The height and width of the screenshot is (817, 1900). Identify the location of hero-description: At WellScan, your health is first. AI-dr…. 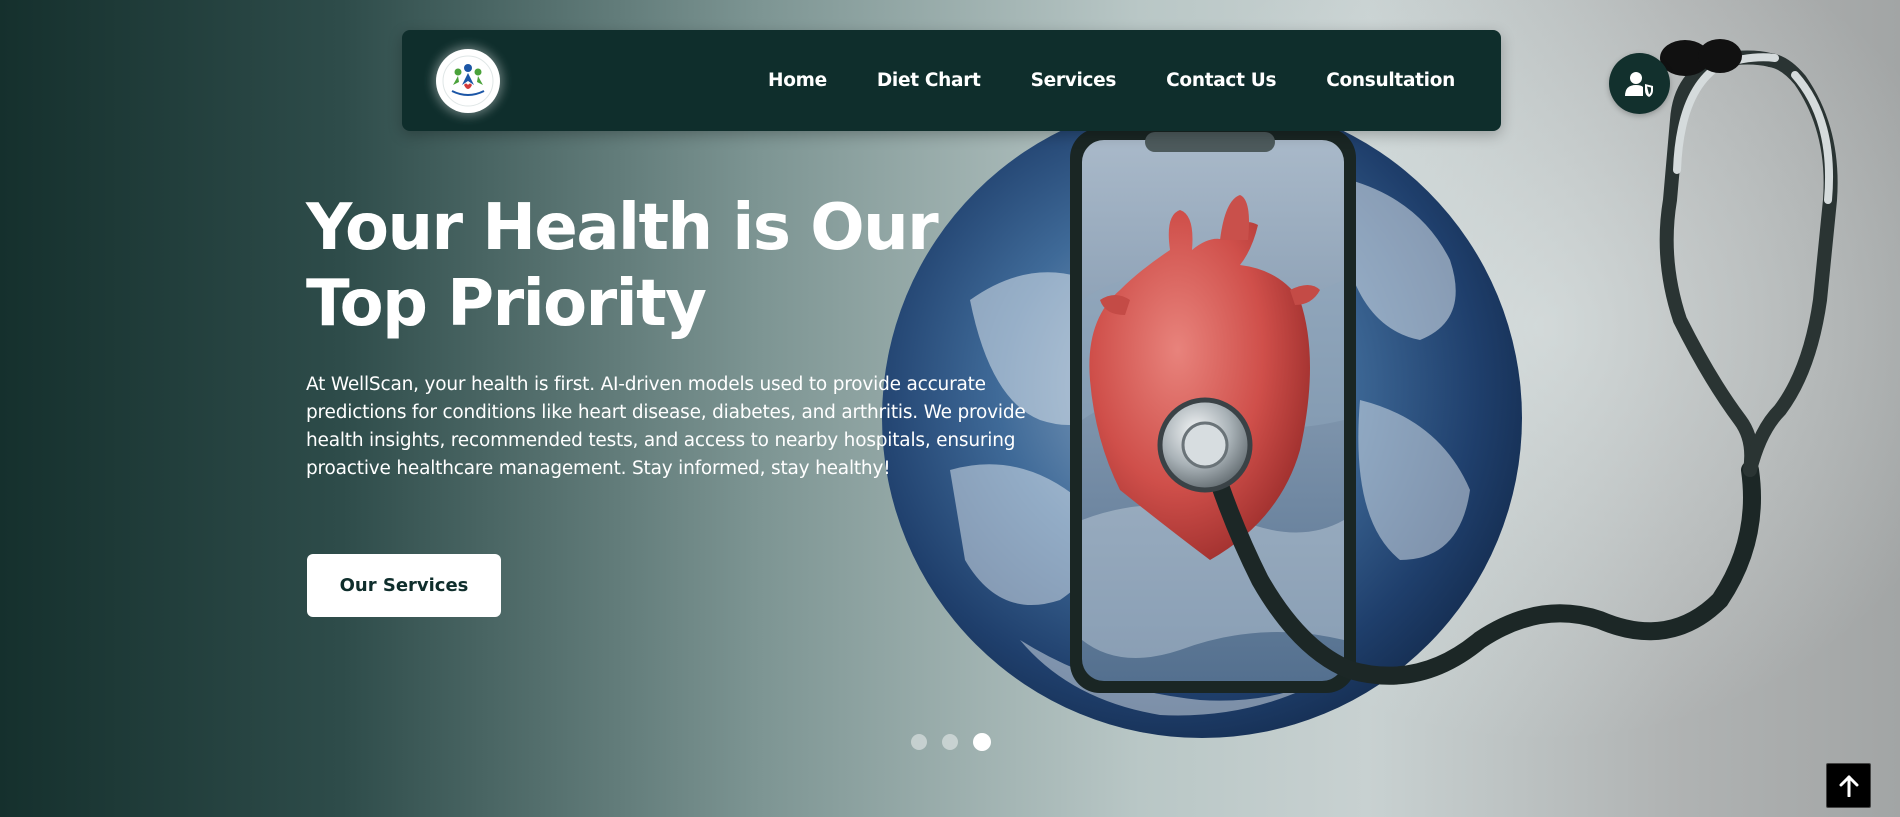
(666, 426).